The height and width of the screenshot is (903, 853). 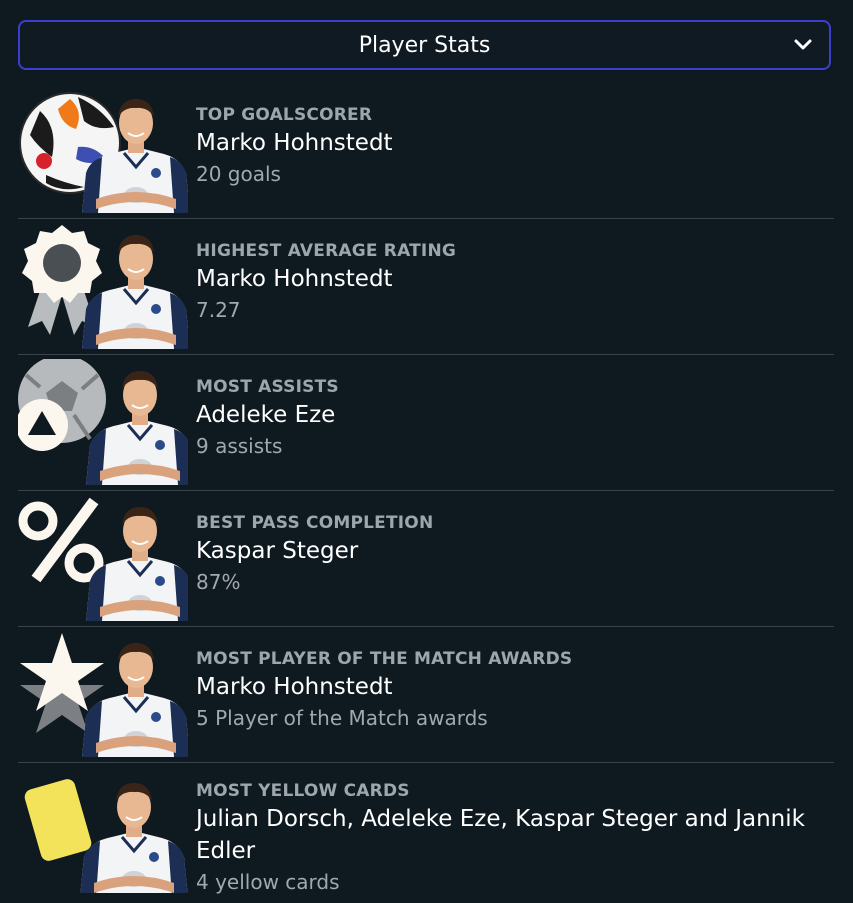 What do you see at coordinates (268, 882) in the screenshot?
I see `stat-value: 4 yellow cards` at bounding box center [268, 882].